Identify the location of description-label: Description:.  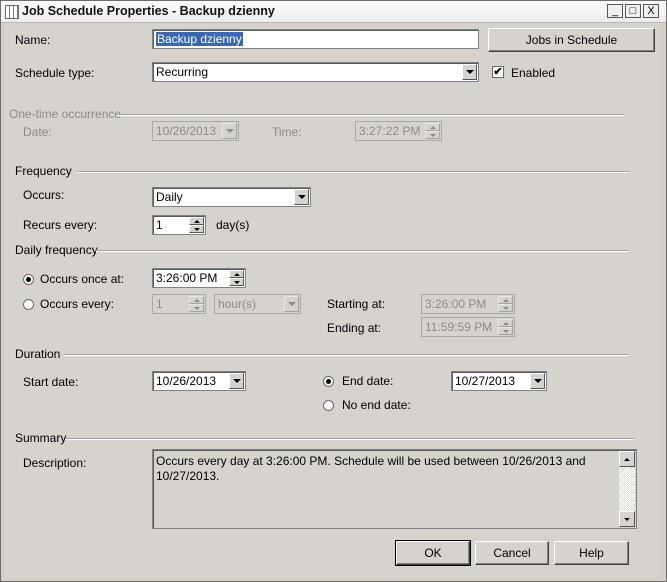
(55, 463).